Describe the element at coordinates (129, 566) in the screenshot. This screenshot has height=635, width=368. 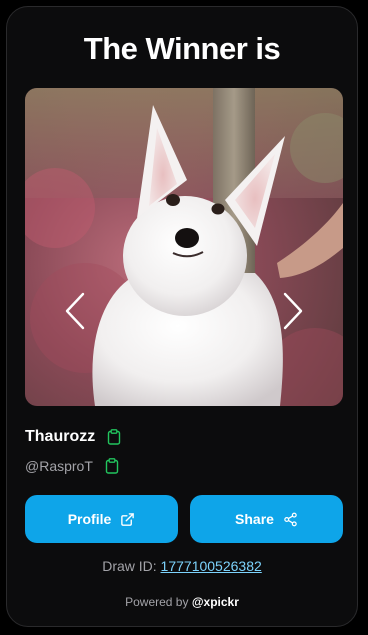
I see `draw-id-label: Draw ID:` at that location.